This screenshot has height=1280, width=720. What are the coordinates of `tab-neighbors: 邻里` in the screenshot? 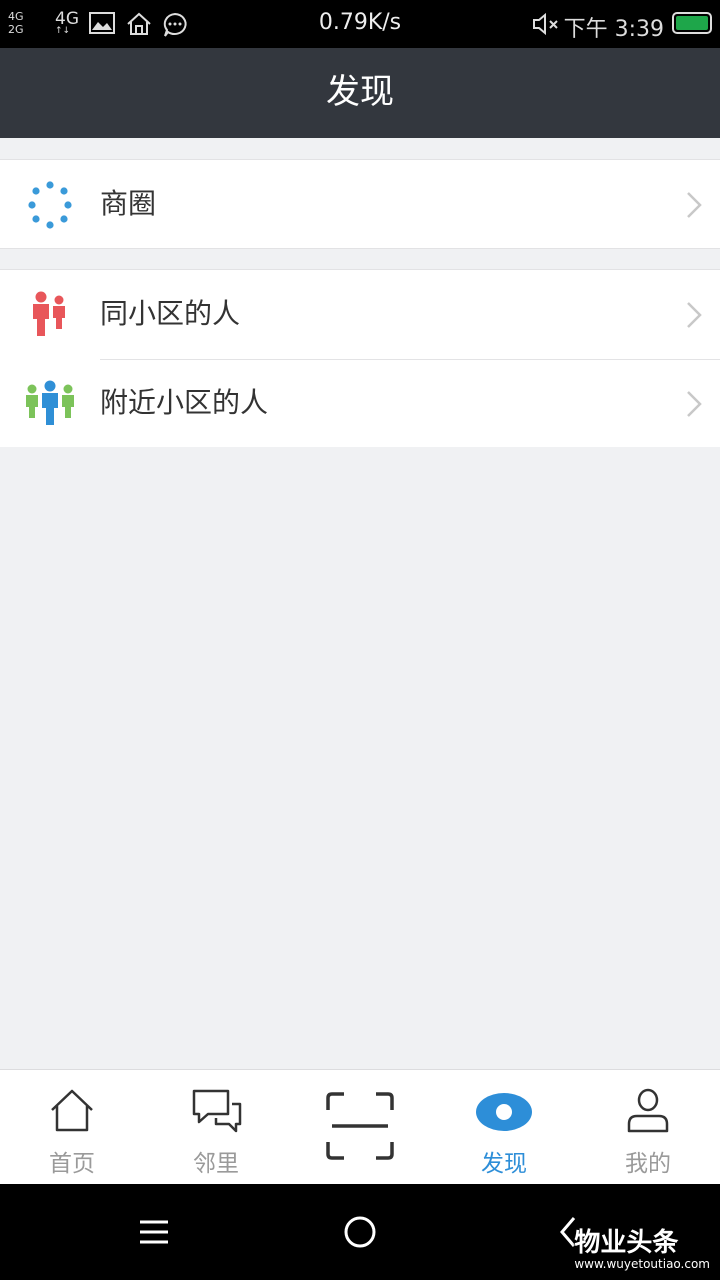 It's located at (216, 1127).